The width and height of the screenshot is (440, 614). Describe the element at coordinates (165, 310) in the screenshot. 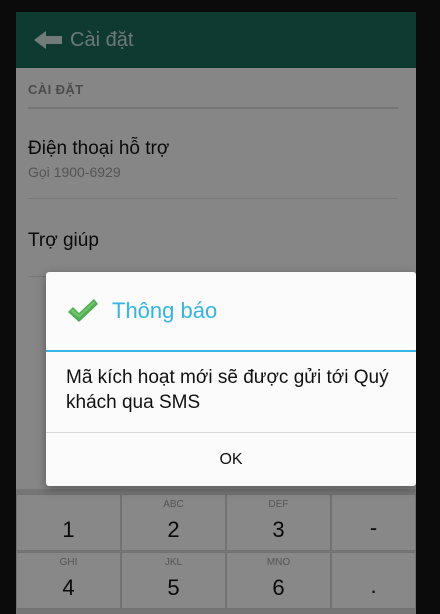

I see `dialog-title: Thông báo` at that location.